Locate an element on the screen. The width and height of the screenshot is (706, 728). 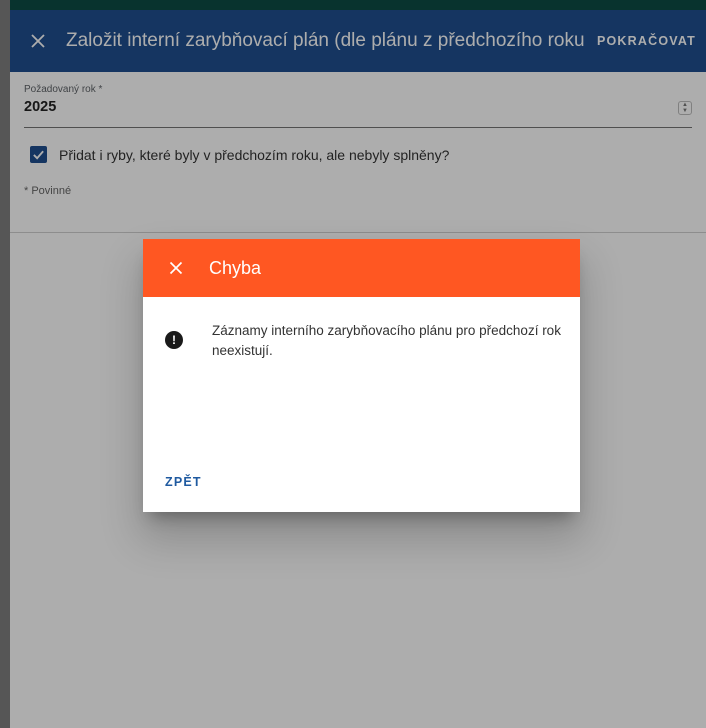
error-dialog-title: Chyba is located at coordinates (235, 267).